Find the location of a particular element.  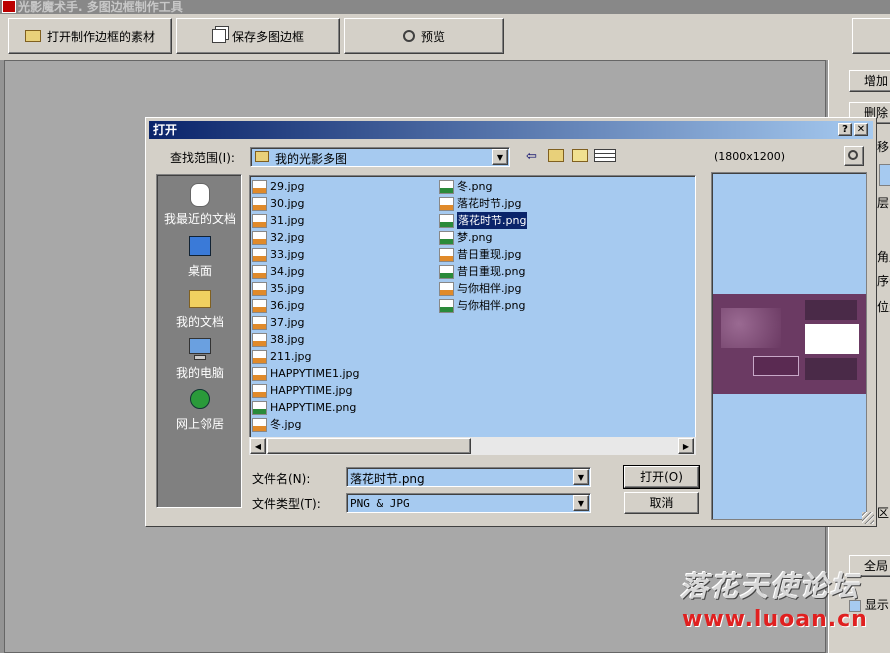

place-network: 网上邻居 is located at coordinates (200, 409).